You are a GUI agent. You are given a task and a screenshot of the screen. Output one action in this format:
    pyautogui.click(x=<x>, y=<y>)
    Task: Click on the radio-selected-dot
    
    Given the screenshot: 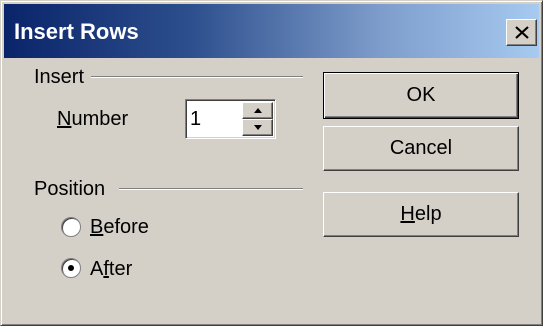 What is the action you would take?
    pyautogui.click(x=71, y=268)
    